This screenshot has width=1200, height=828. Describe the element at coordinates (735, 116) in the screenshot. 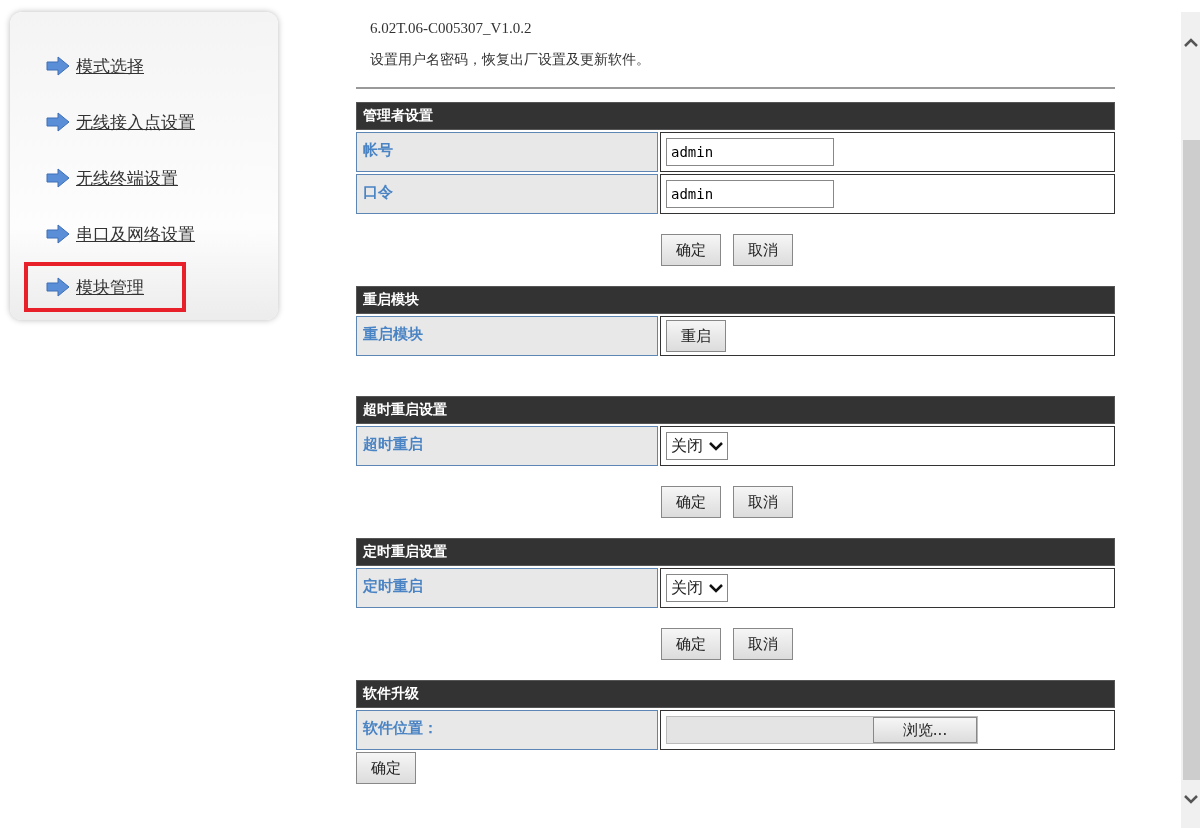

I see `section-header: 管理者设置` at that location.